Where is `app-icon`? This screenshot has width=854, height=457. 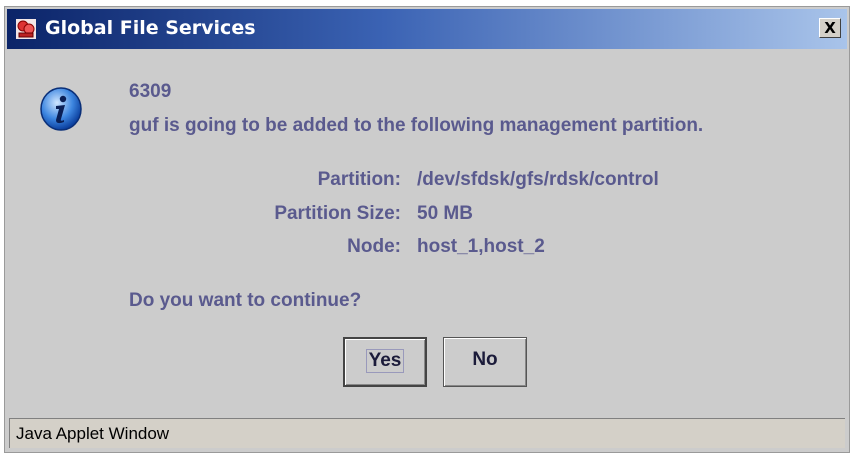 app-icon is located at coordinates (26, 29).